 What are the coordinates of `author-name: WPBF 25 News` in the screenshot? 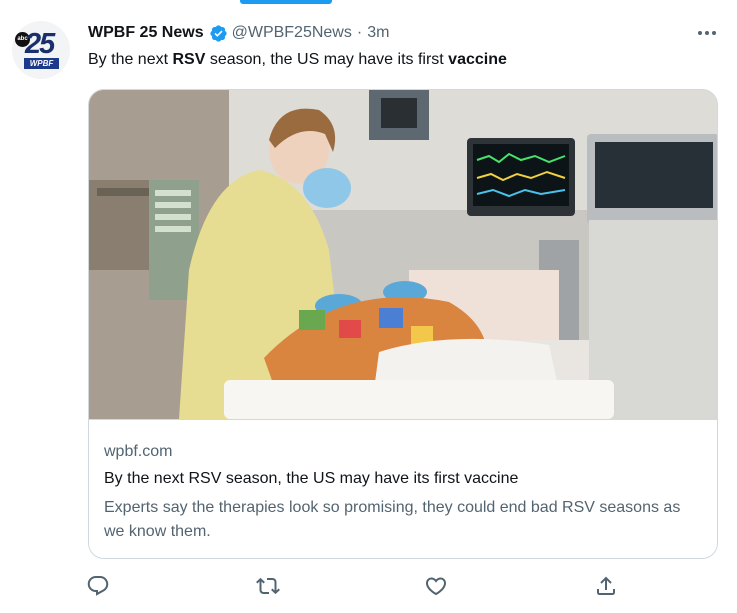 It's located at (146, 33).